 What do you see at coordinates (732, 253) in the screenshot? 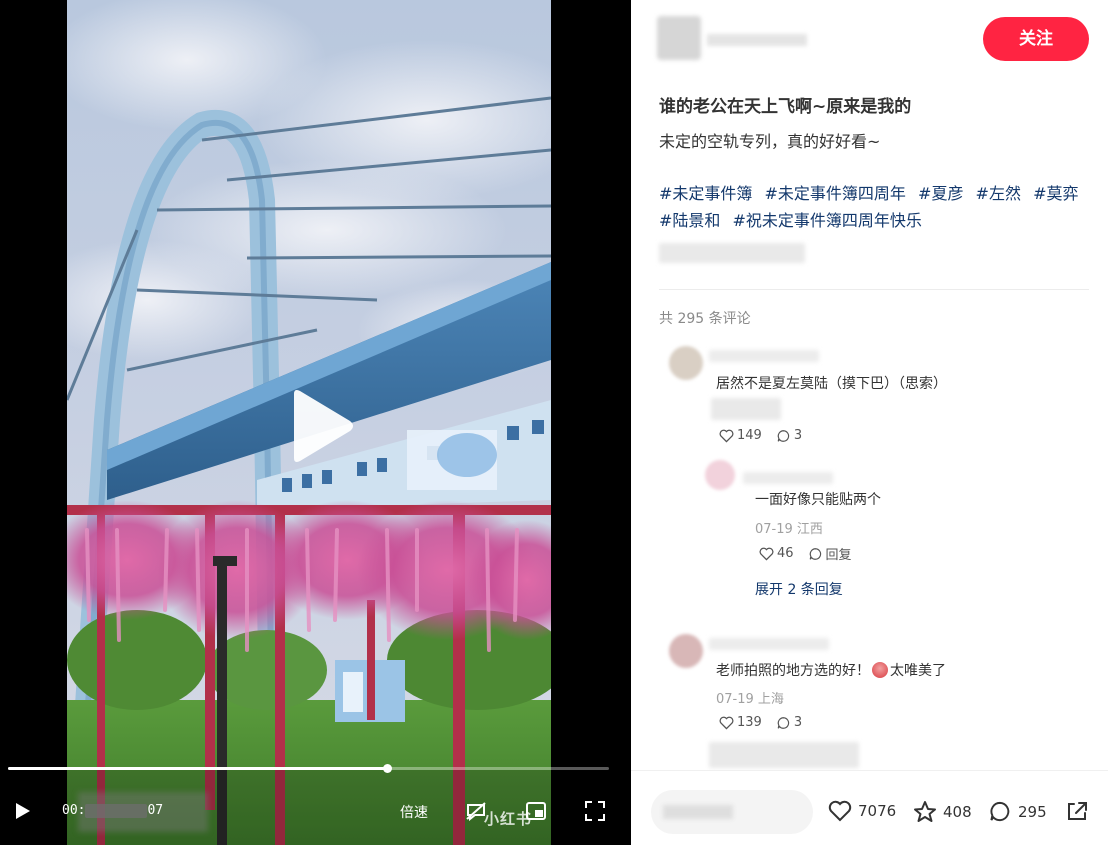
I see `note-date-blurred` at bounding box center [732, 253].